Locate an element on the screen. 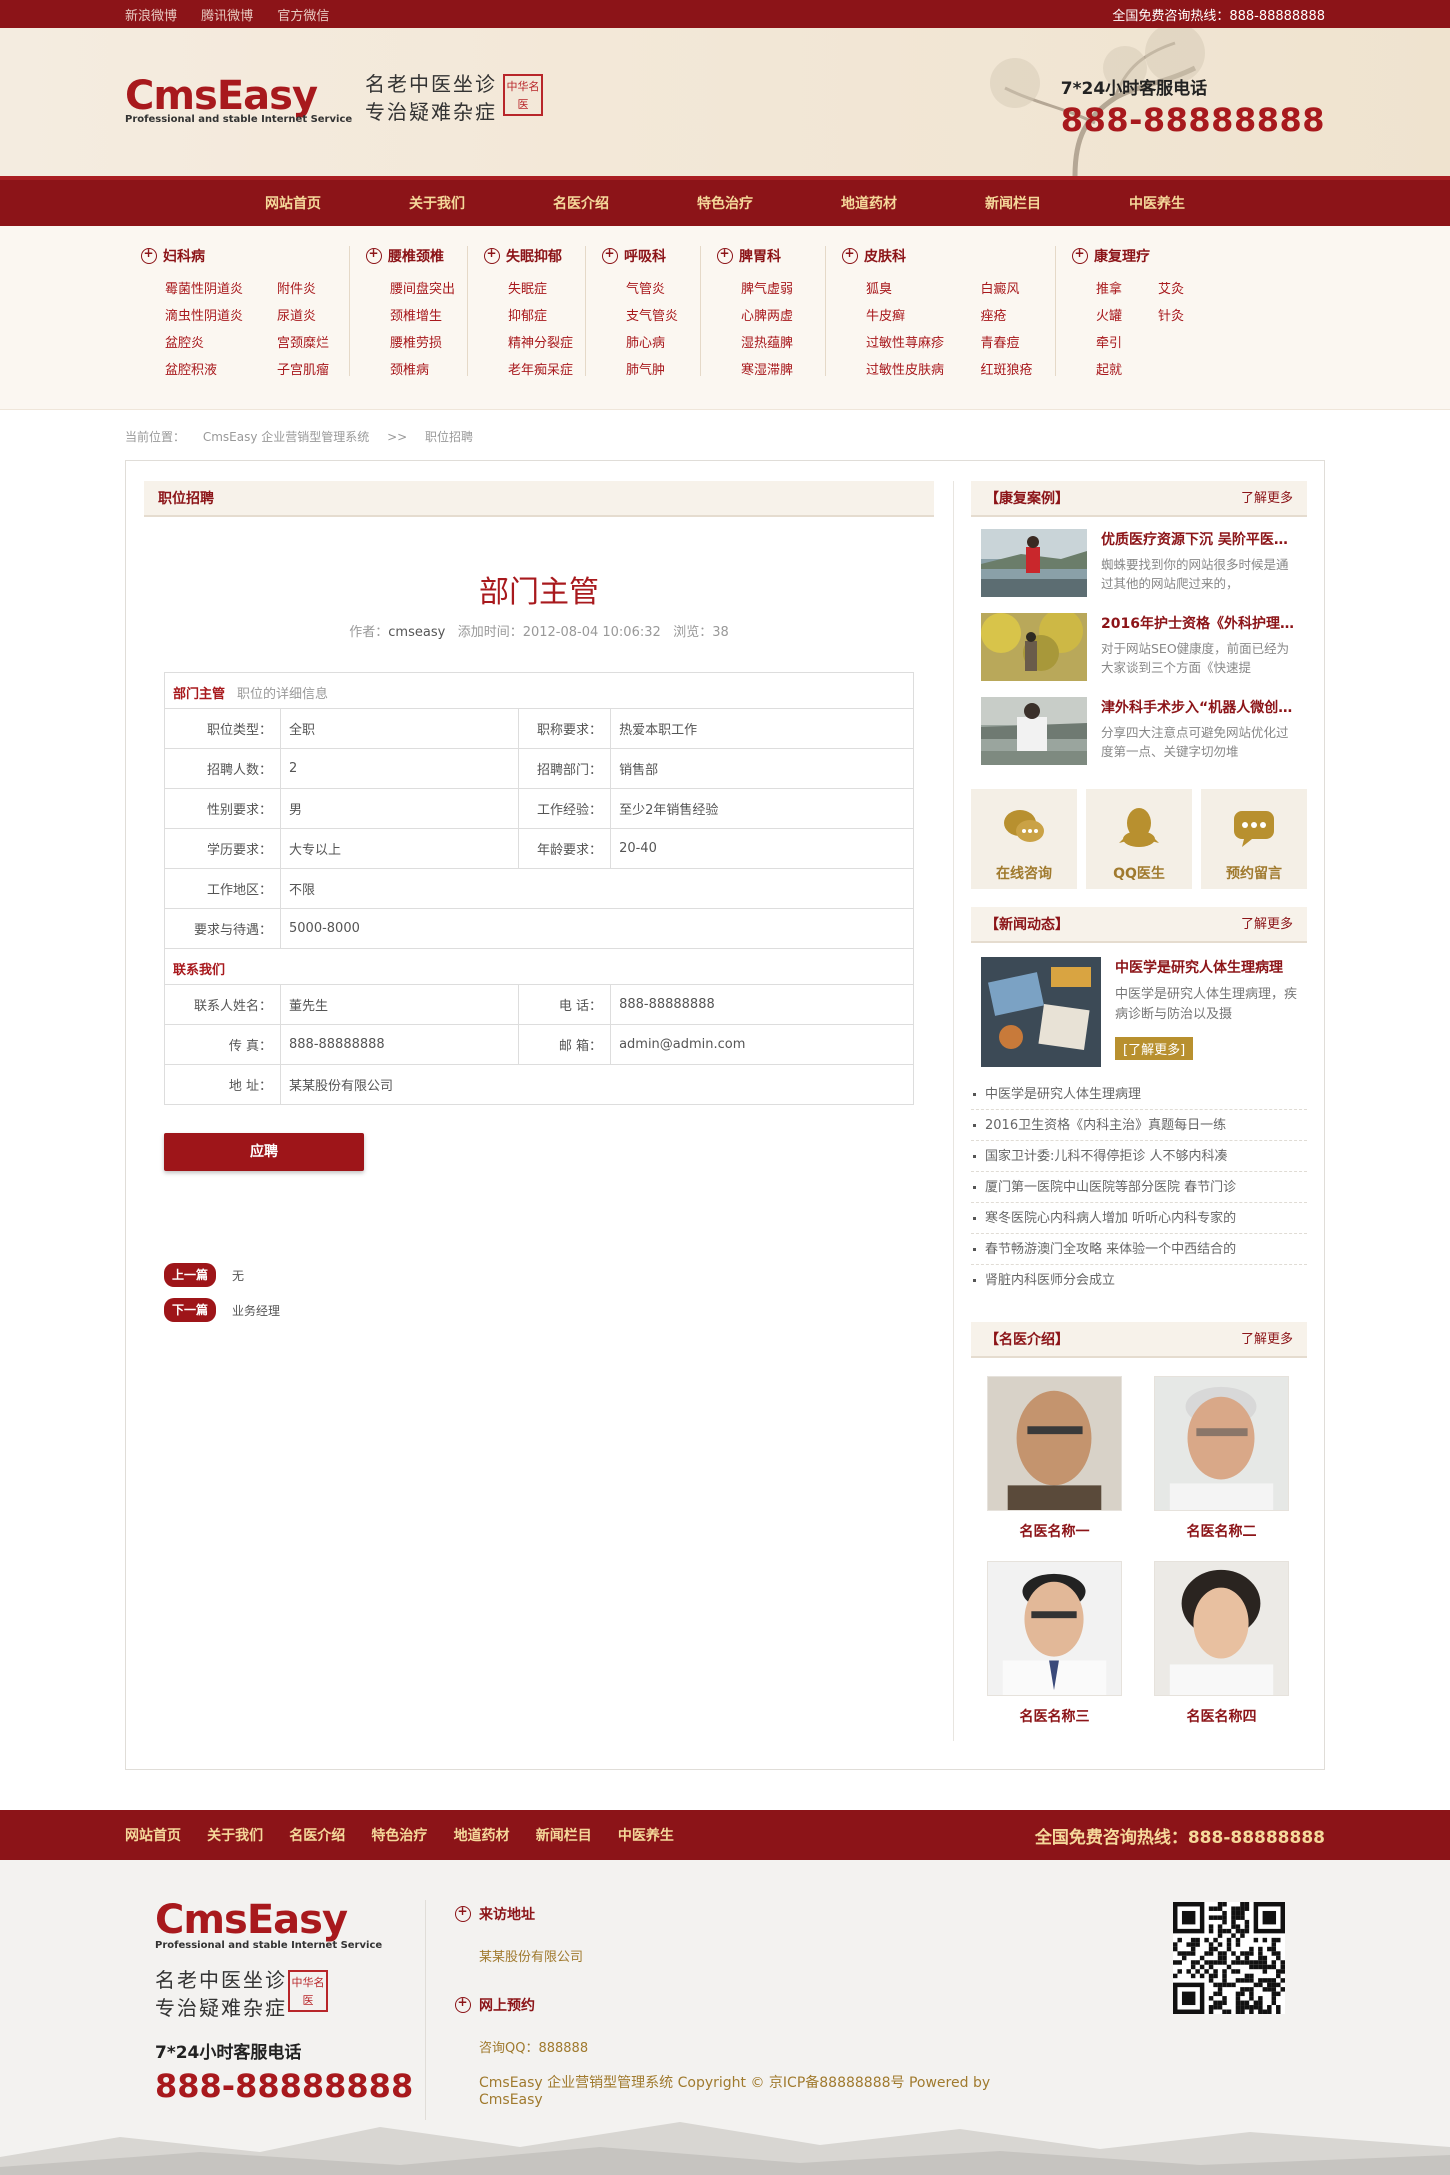  case-title: 津外科手术步入“机器人微创”时代 is located at coordinates (1199, 707).